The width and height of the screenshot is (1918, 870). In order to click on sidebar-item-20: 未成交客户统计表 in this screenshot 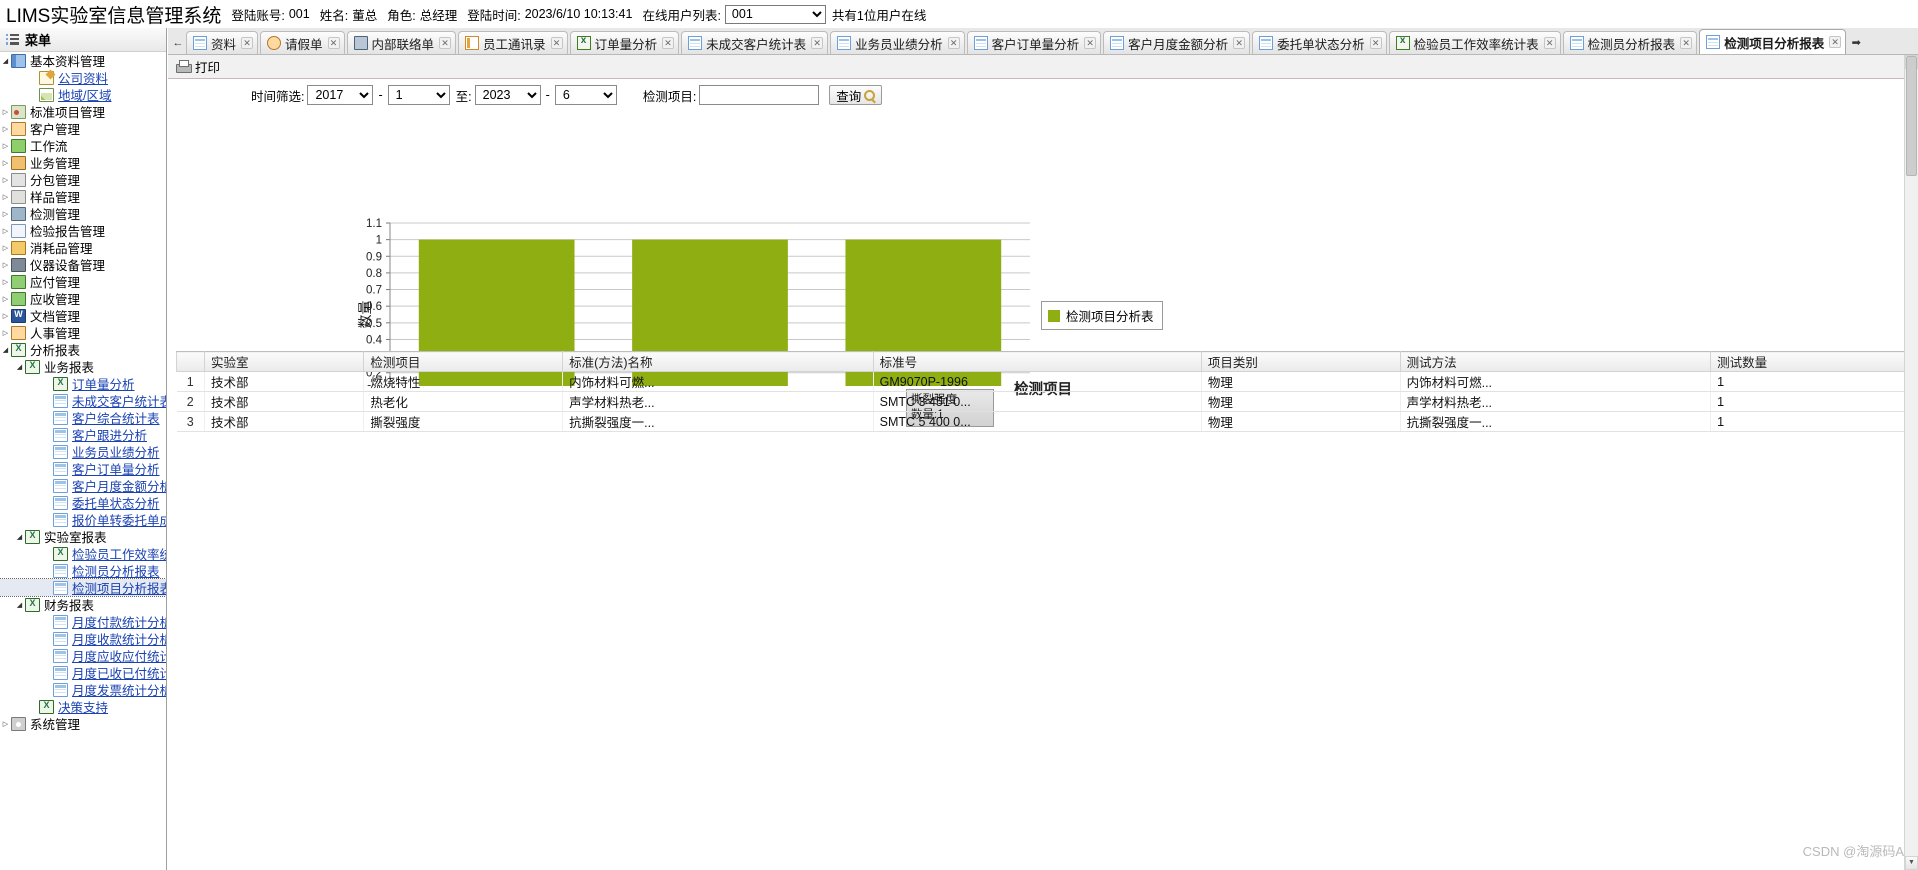, I will do `click(83, 400)`.